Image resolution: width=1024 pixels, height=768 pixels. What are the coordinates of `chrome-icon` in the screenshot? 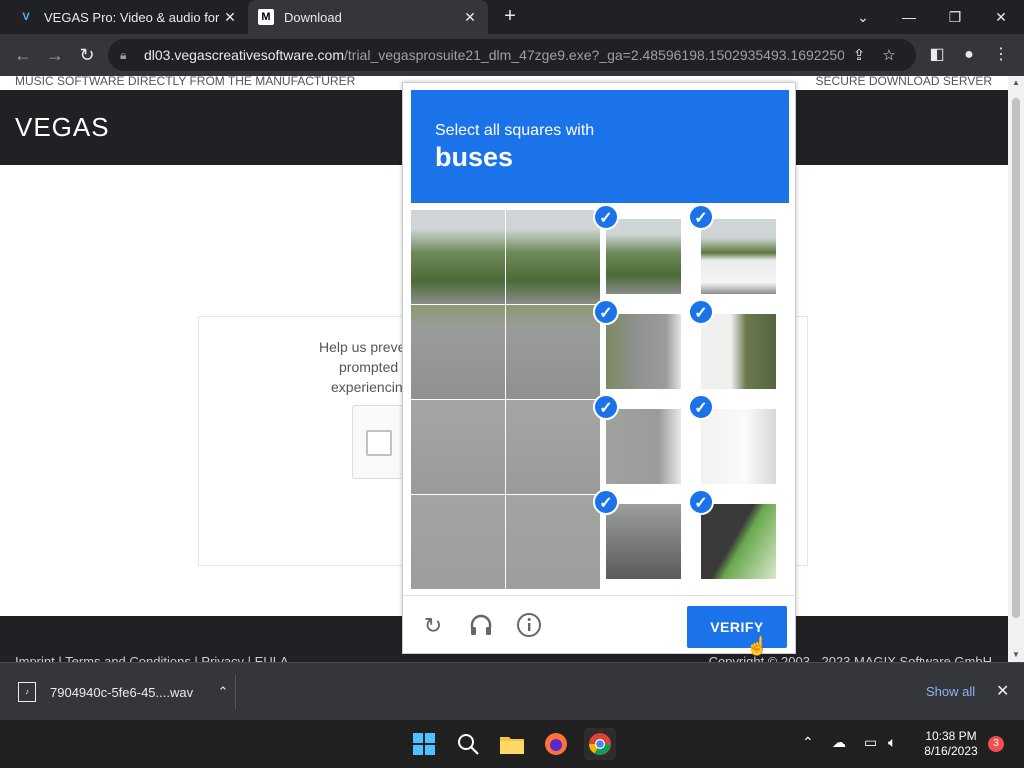 It's located at (600, 744).